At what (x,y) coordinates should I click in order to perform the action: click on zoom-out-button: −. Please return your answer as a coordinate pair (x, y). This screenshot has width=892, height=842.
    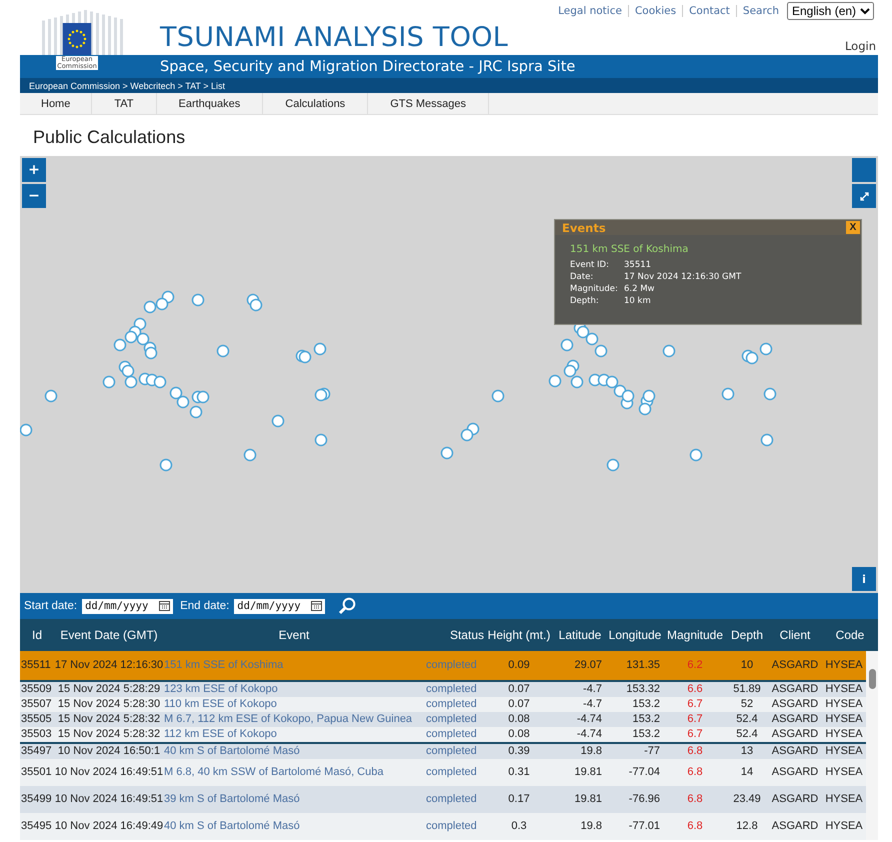
    Looking at the image, I should click on (34, 196).